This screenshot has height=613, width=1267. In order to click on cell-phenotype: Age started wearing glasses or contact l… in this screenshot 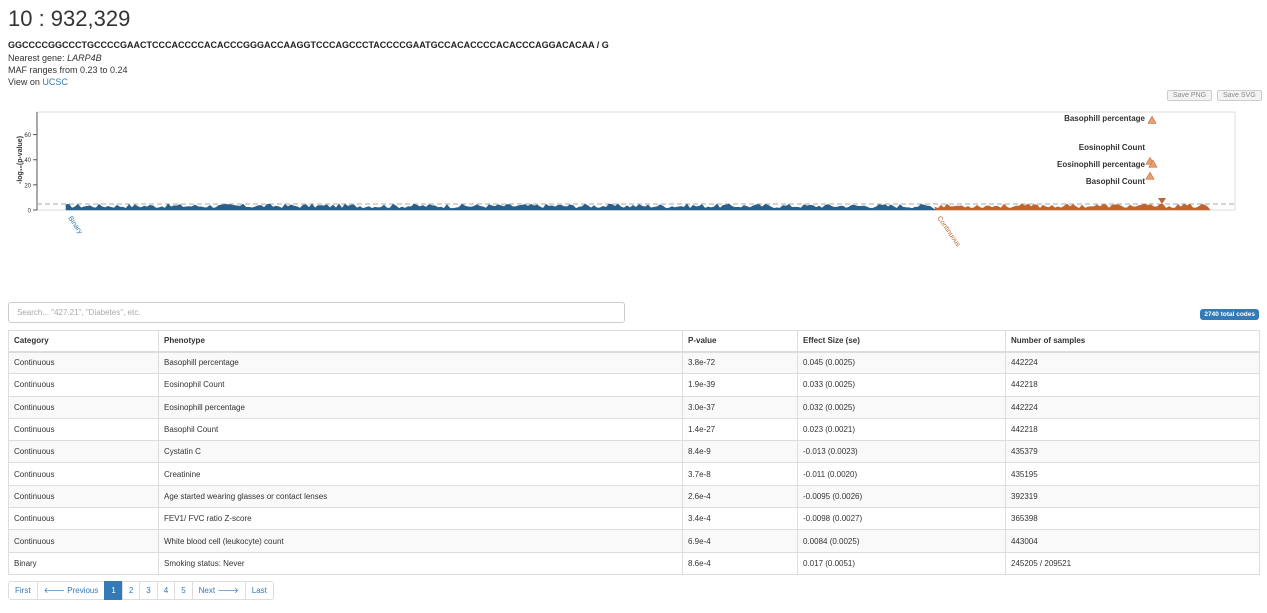, I will do `click(420, 496)`.